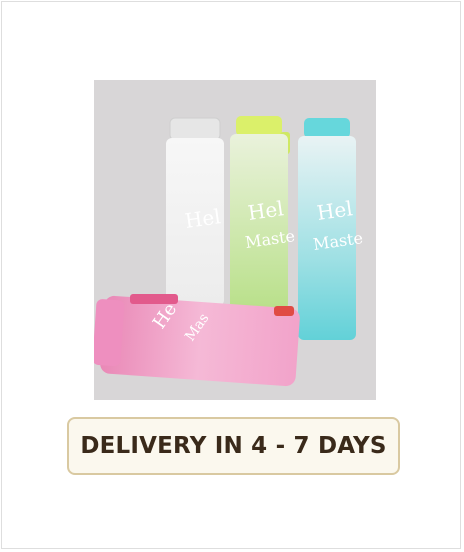  I want to click on delivery-badge-text: DELIVERY IN 4 - 7 DAYS, so click(233, 446).